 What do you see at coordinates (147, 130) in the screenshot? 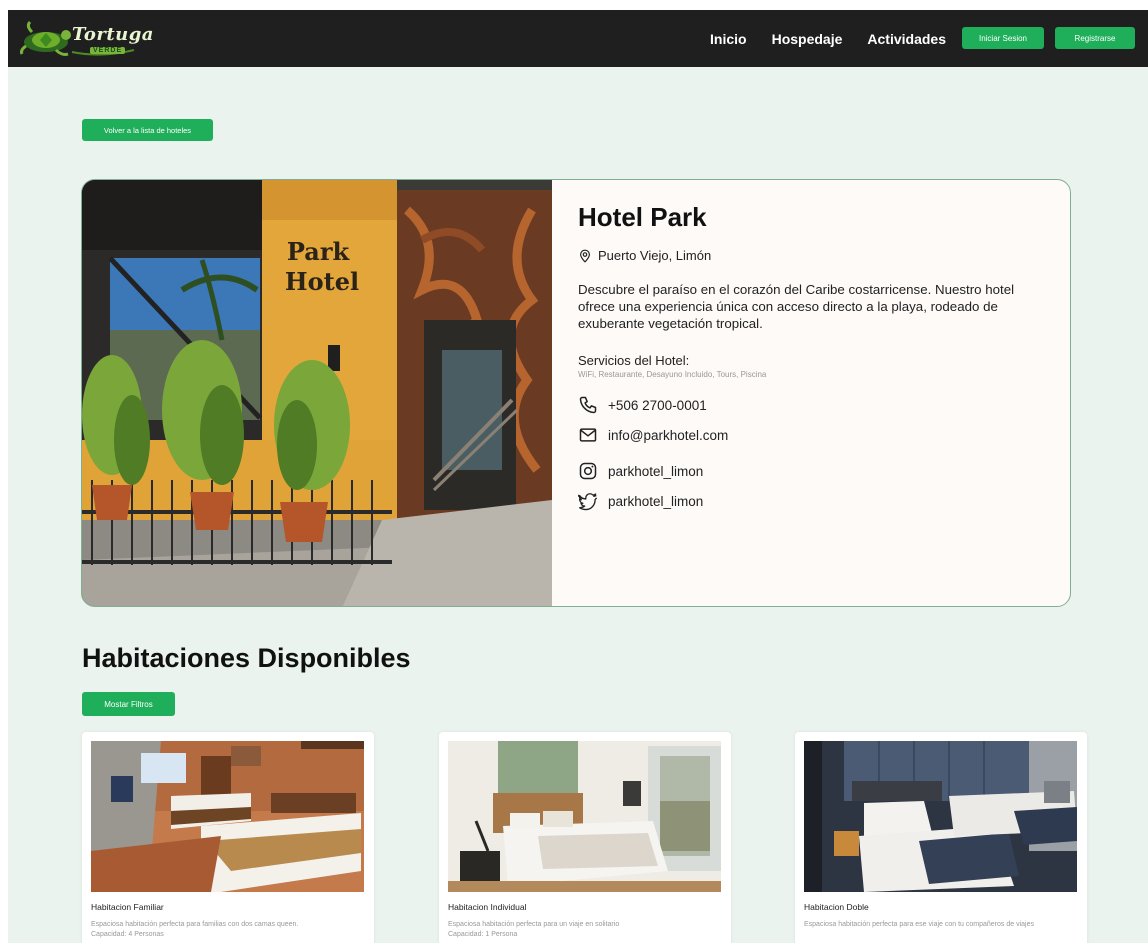
I see `back-to-hotels-button: Volver a la lista de hoteles` at bounding box center [147, 130].